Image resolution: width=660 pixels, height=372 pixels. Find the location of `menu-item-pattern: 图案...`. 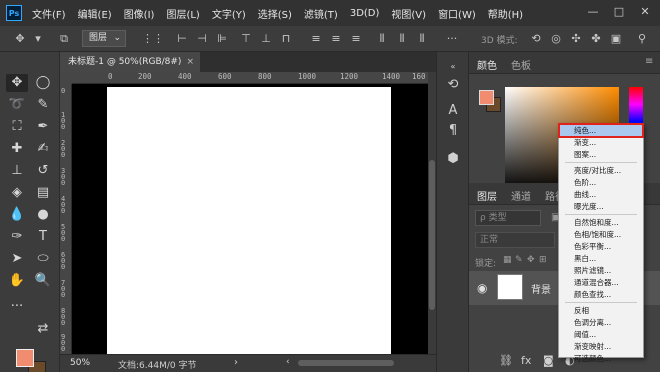

menu-item-pattern: 图案... is located at coordinates (601, 154).